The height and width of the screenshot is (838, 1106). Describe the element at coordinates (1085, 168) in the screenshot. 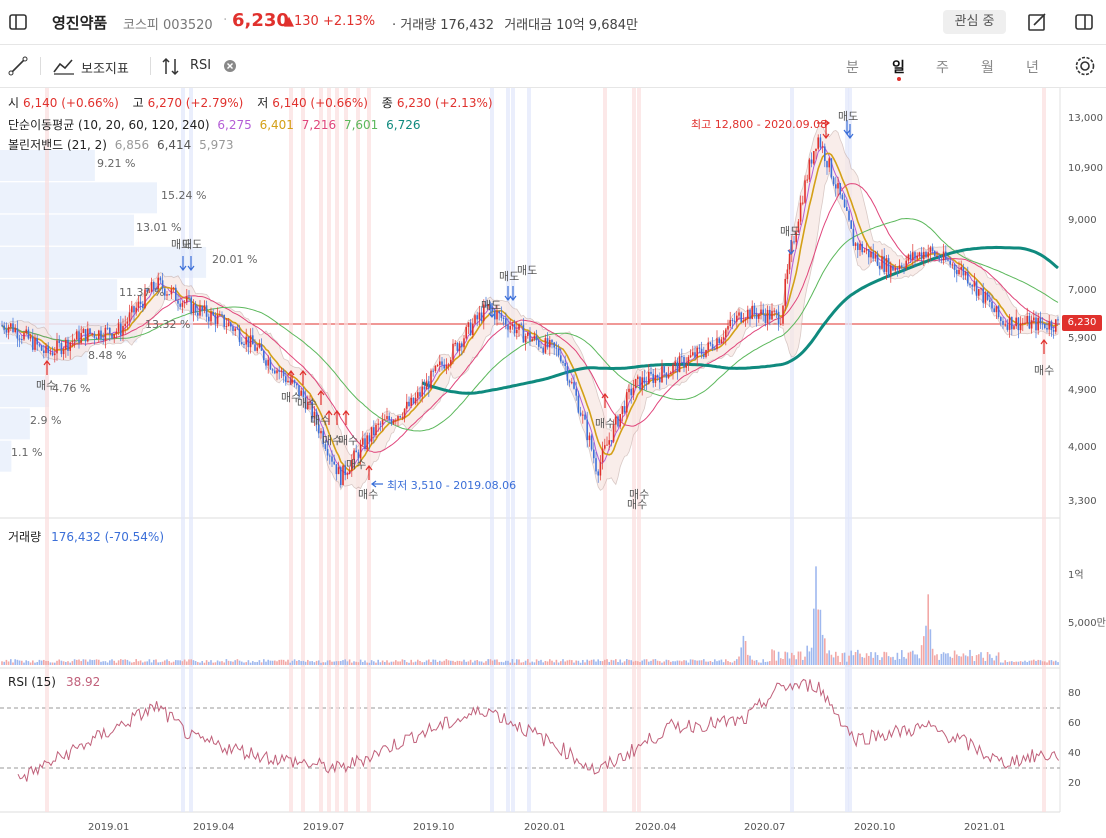

I see `price-tick: 10,900` at that location.